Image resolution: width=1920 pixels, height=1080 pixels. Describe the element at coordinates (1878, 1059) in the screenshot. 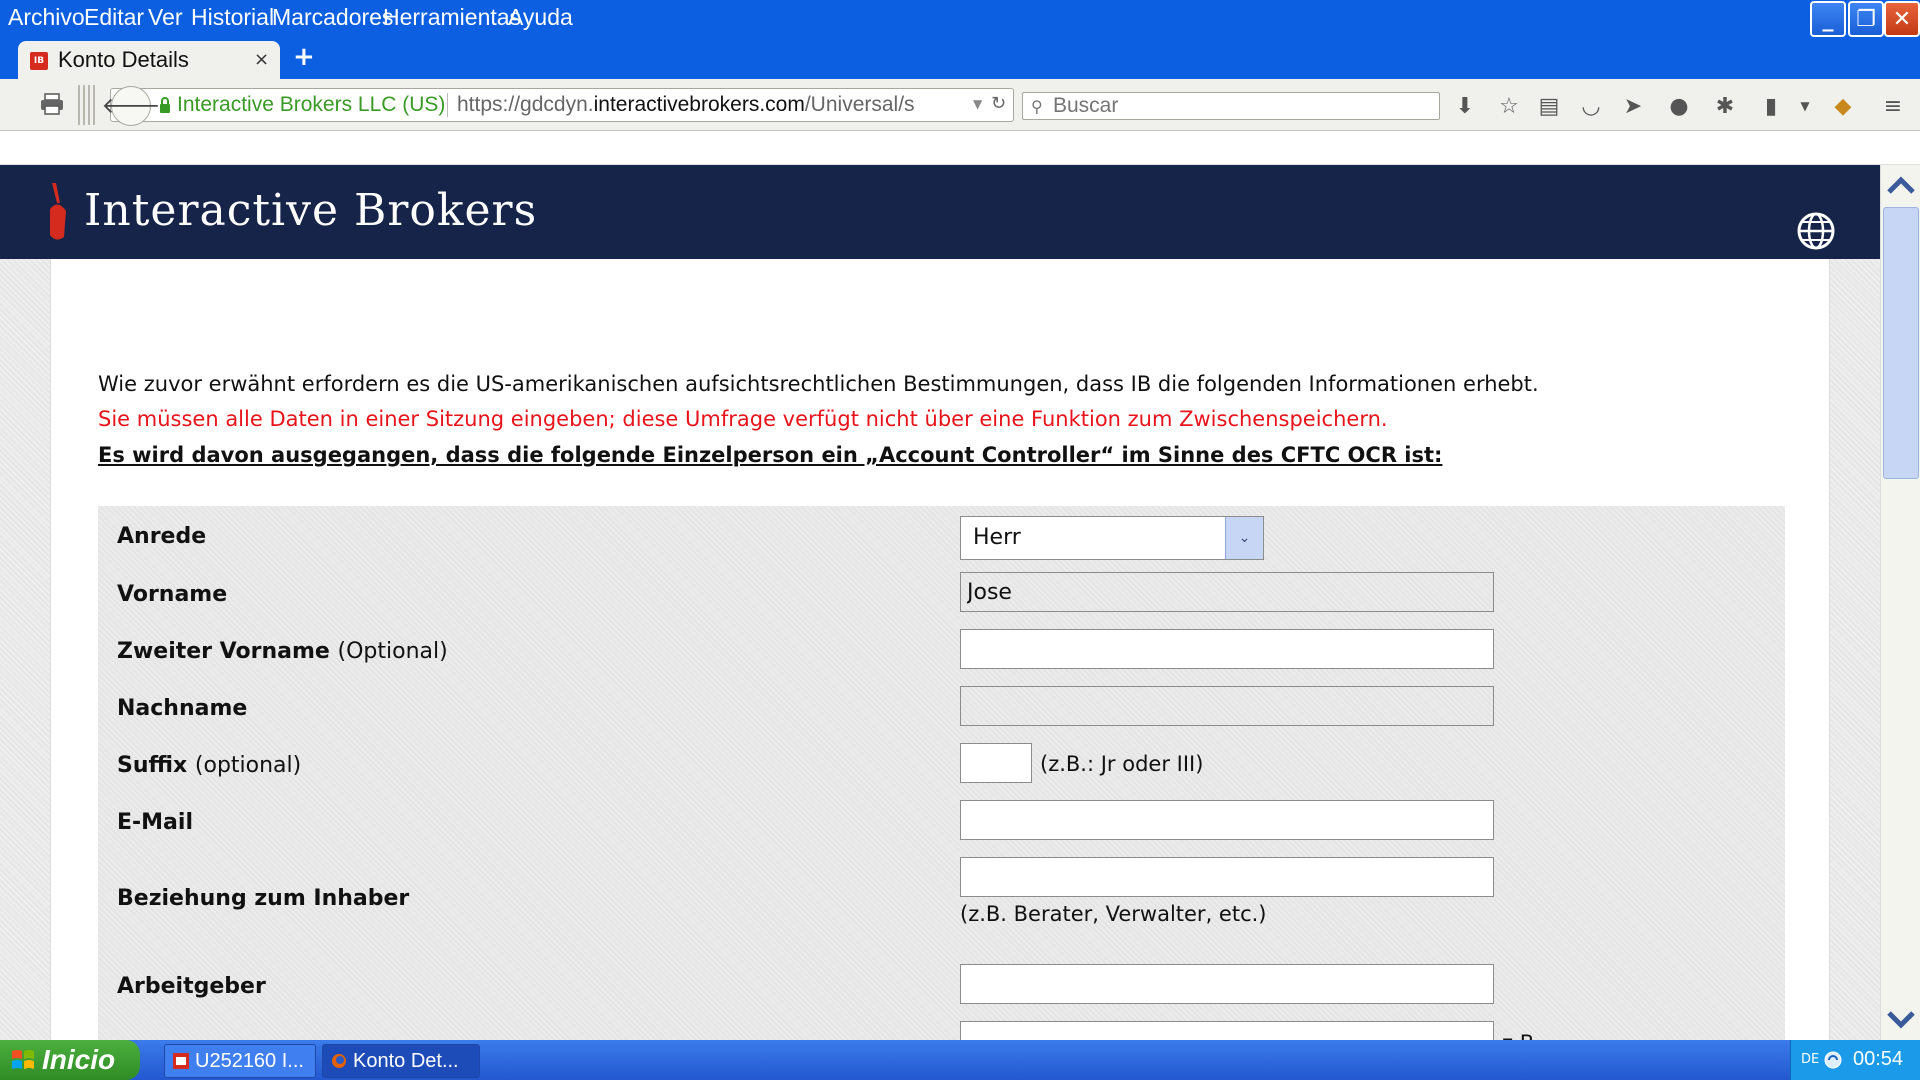

I see `clock: 00:54` at that location.